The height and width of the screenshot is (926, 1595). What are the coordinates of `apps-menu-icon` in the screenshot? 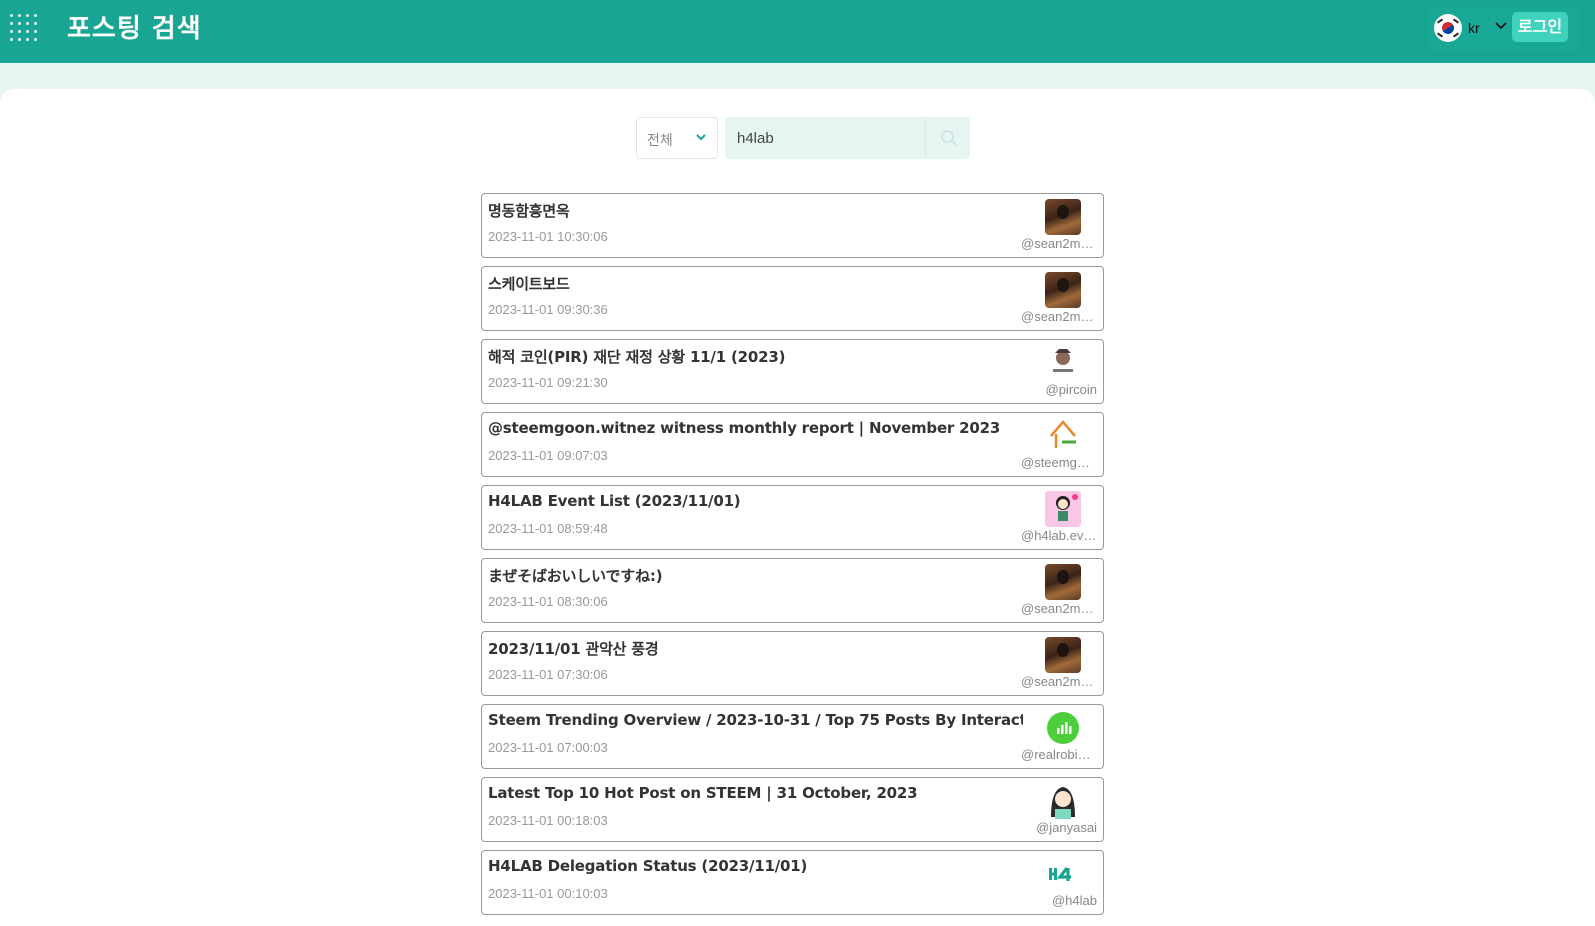 It's located at (23, 27).